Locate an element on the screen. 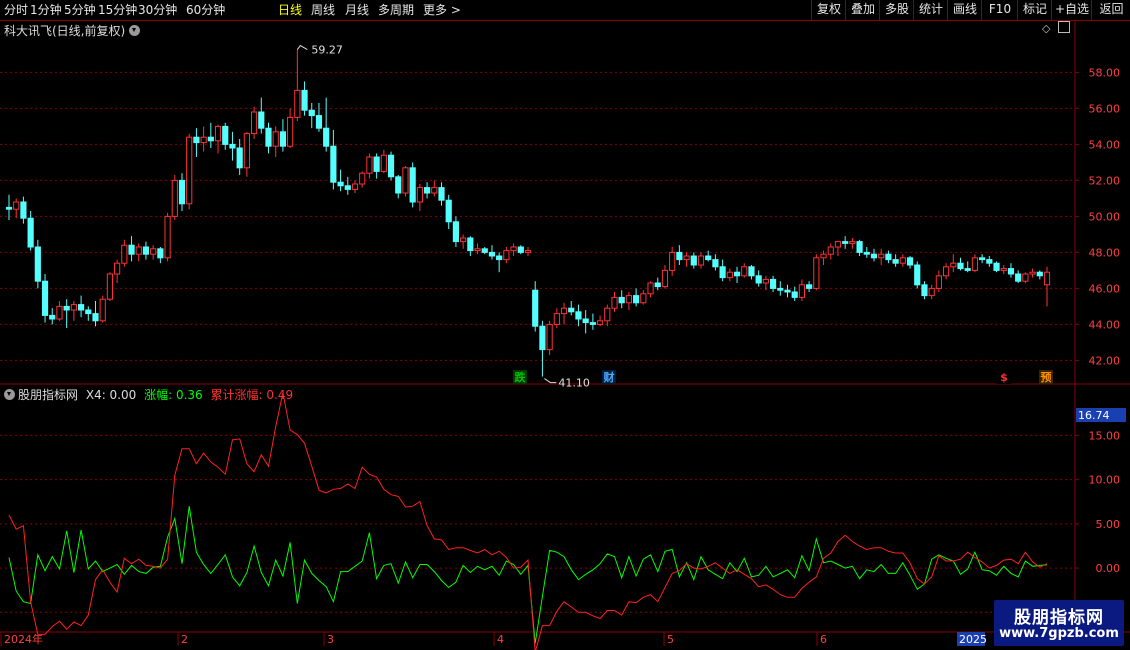 This screenshot has height=650, width=1130. watermark-title: 股朋指标网 is located at coordinates (1059, 618).